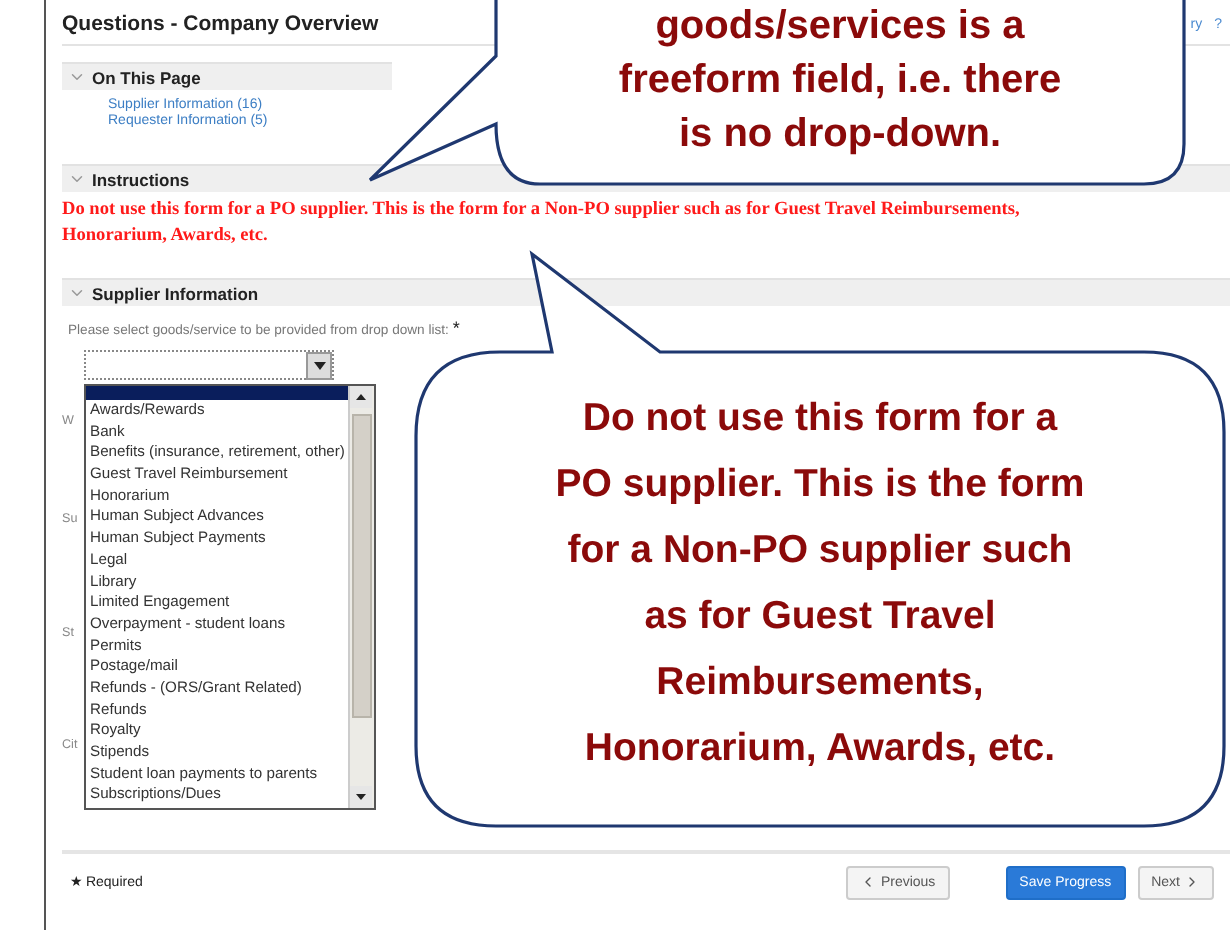 This screenshot has width=1230, height=930. What do you see at coordinates (820, 617) in the screenshot?
I see `callout-text: as for Guest Travel` at bounding box center [820, 617].